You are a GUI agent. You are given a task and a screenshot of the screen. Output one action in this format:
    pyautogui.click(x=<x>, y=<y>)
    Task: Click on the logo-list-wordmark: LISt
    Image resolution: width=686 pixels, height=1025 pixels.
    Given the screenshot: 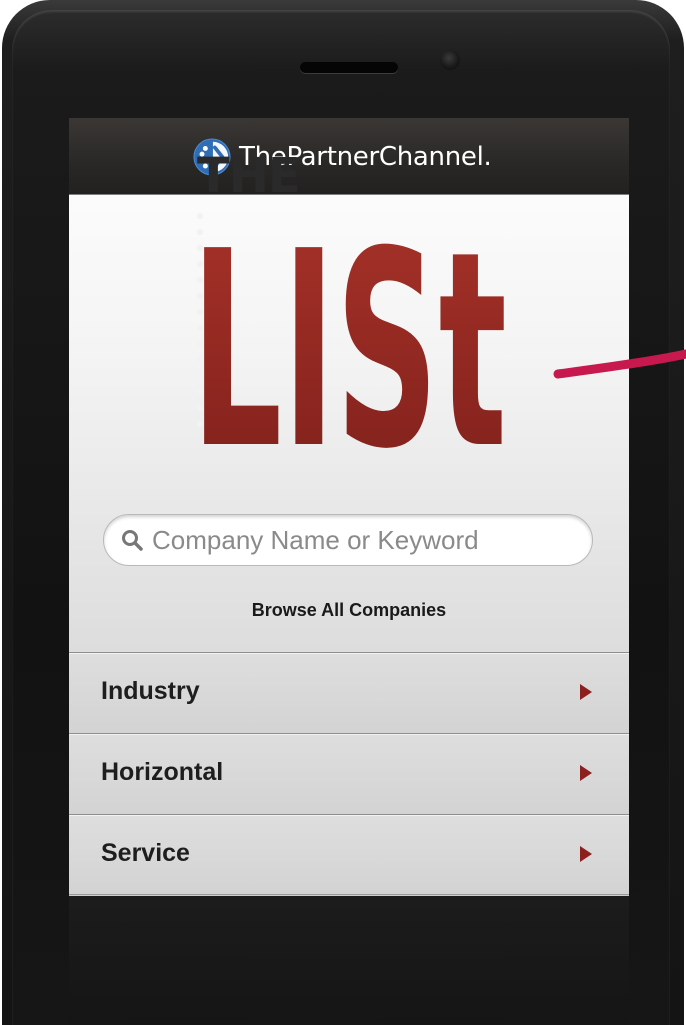 What is the action you would take?
    pyautogui.click(x=349, y=327)
    